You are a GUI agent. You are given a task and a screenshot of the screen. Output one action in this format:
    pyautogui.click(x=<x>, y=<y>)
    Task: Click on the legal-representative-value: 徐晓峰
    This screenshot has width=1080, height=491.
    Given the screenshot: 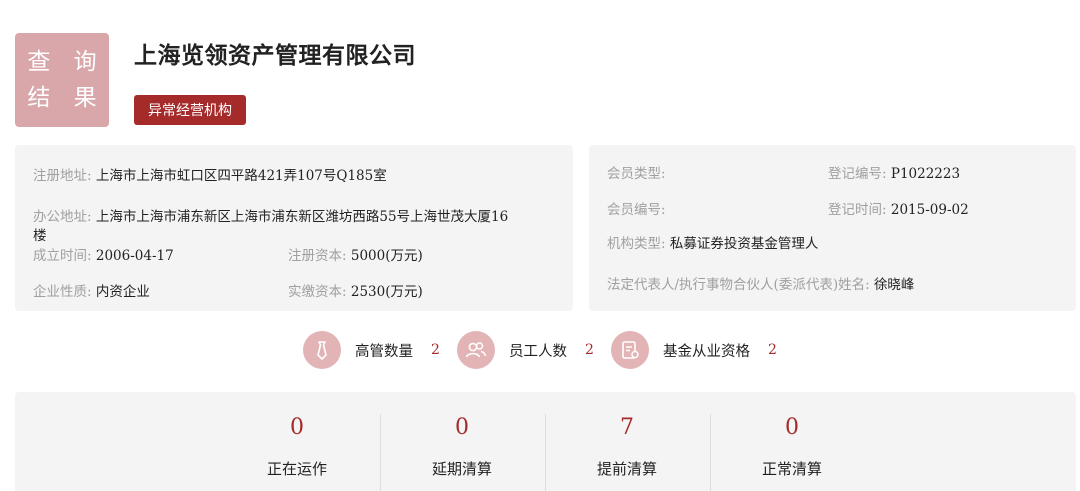 What is the action you would take?
    pyautogui.click(x=894, y=285)
    